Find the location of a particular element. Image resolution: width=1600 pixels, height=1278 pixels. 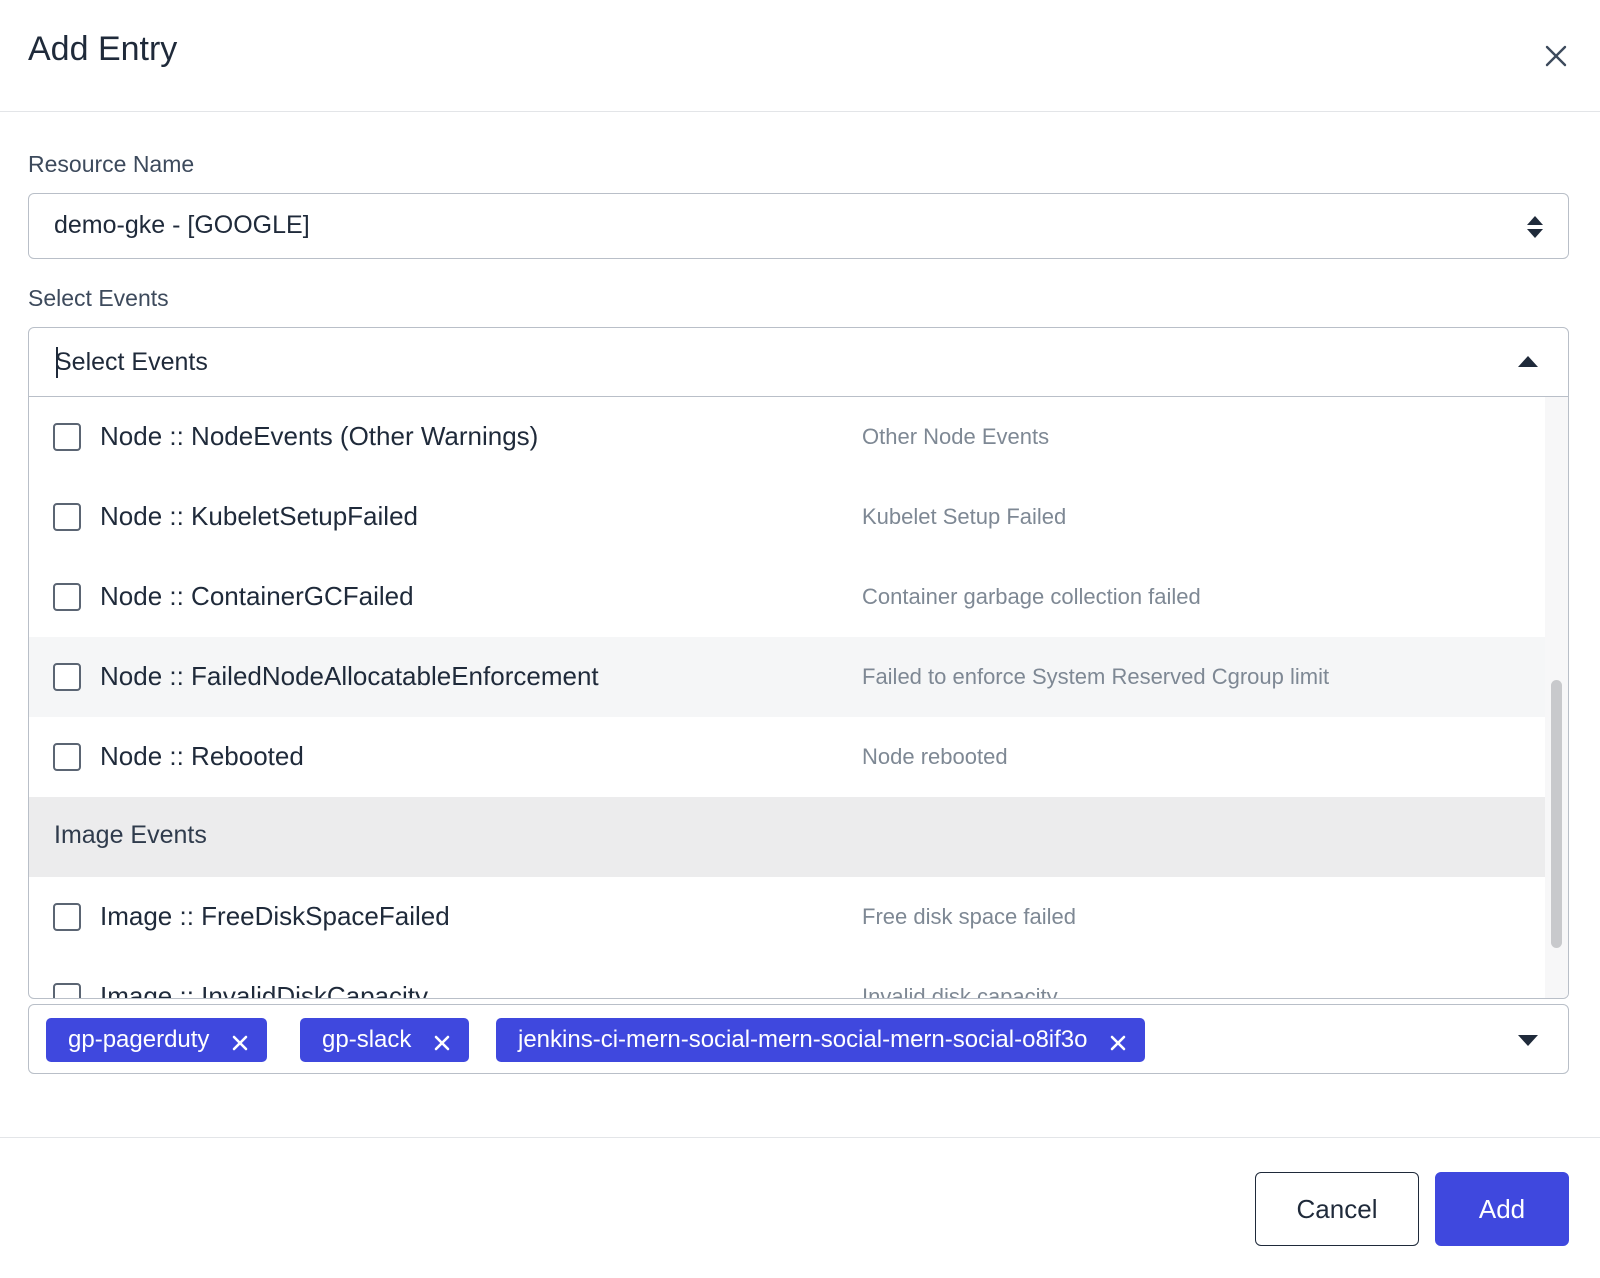

event-option-label: Node :: ContainerGCFailed is located at coordinates (257, 596).